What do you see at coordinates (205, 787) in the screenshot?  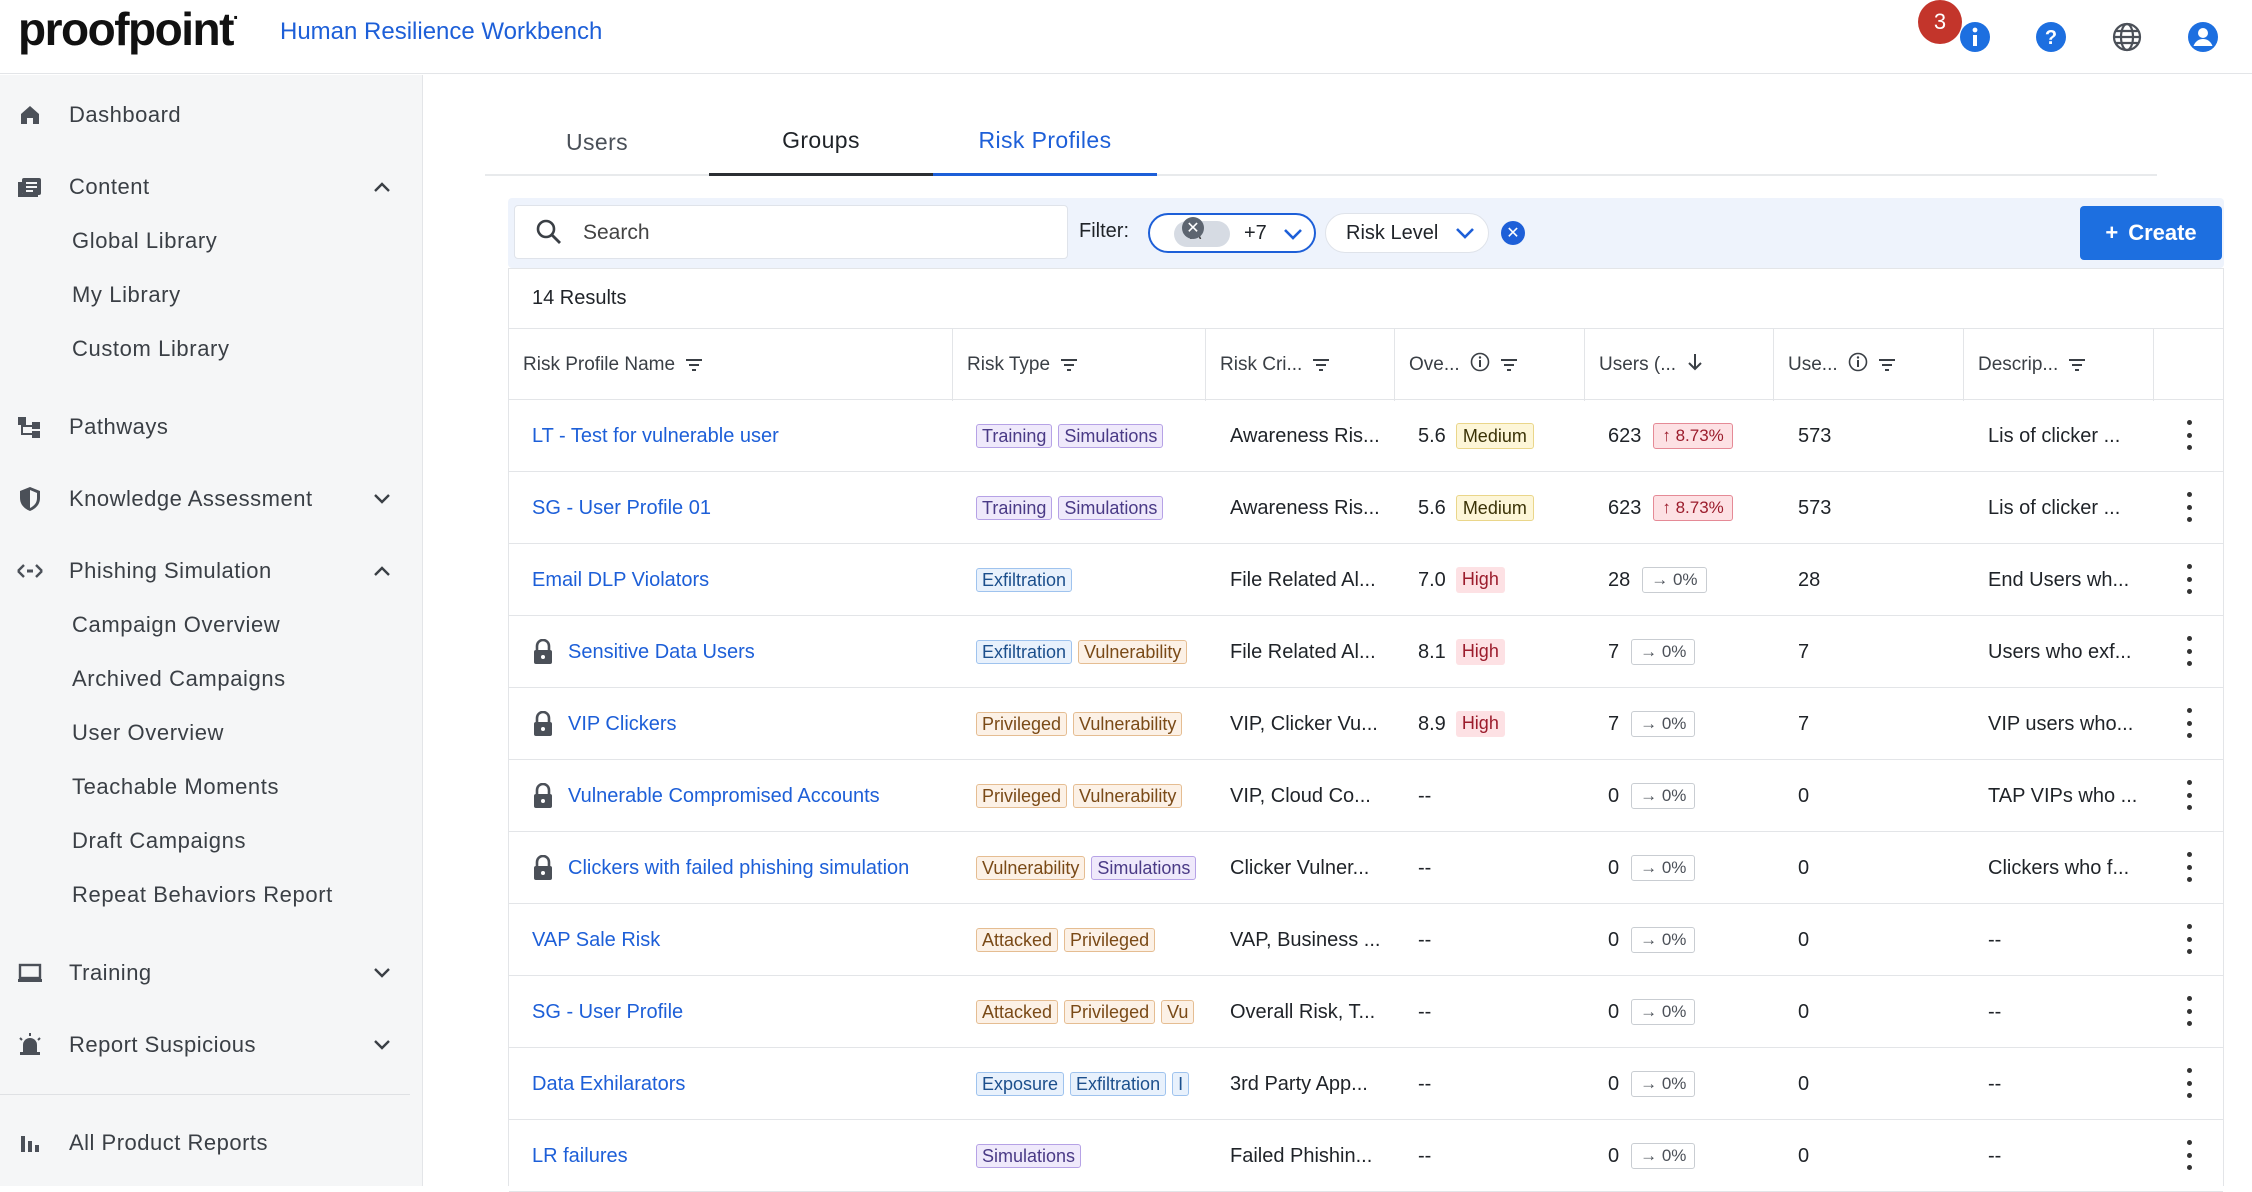 I see `sidebar-subitem-teachable-moments: Teachable Moments` at bounding box center [205, 787].